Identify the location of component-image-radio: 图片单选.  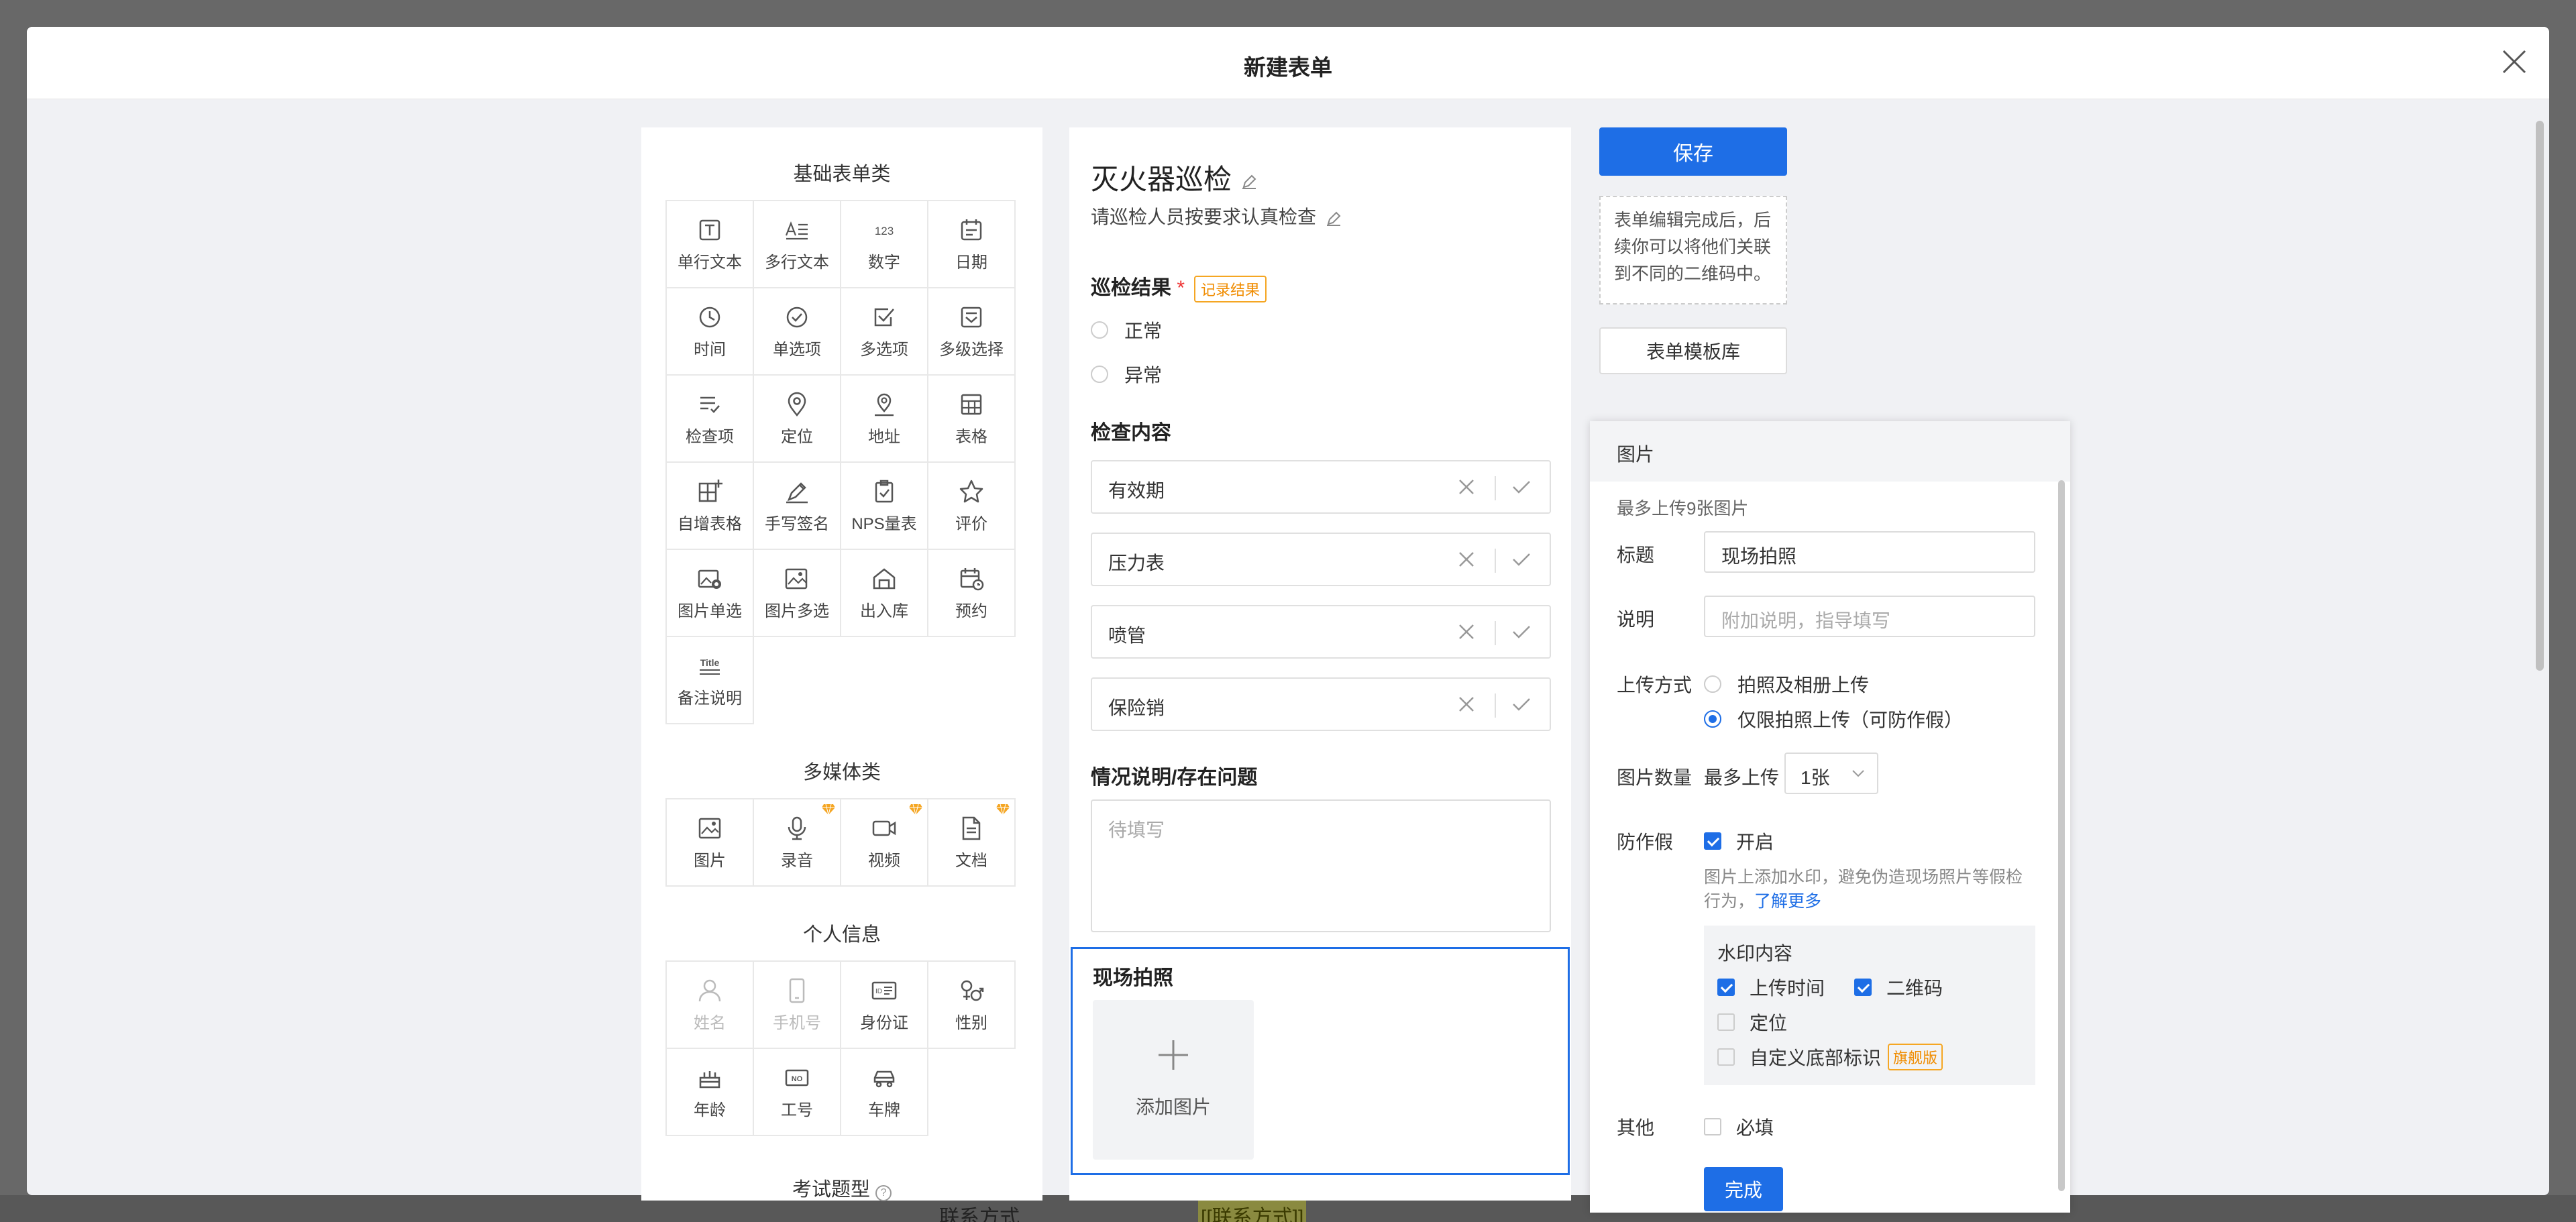
(710, 593).